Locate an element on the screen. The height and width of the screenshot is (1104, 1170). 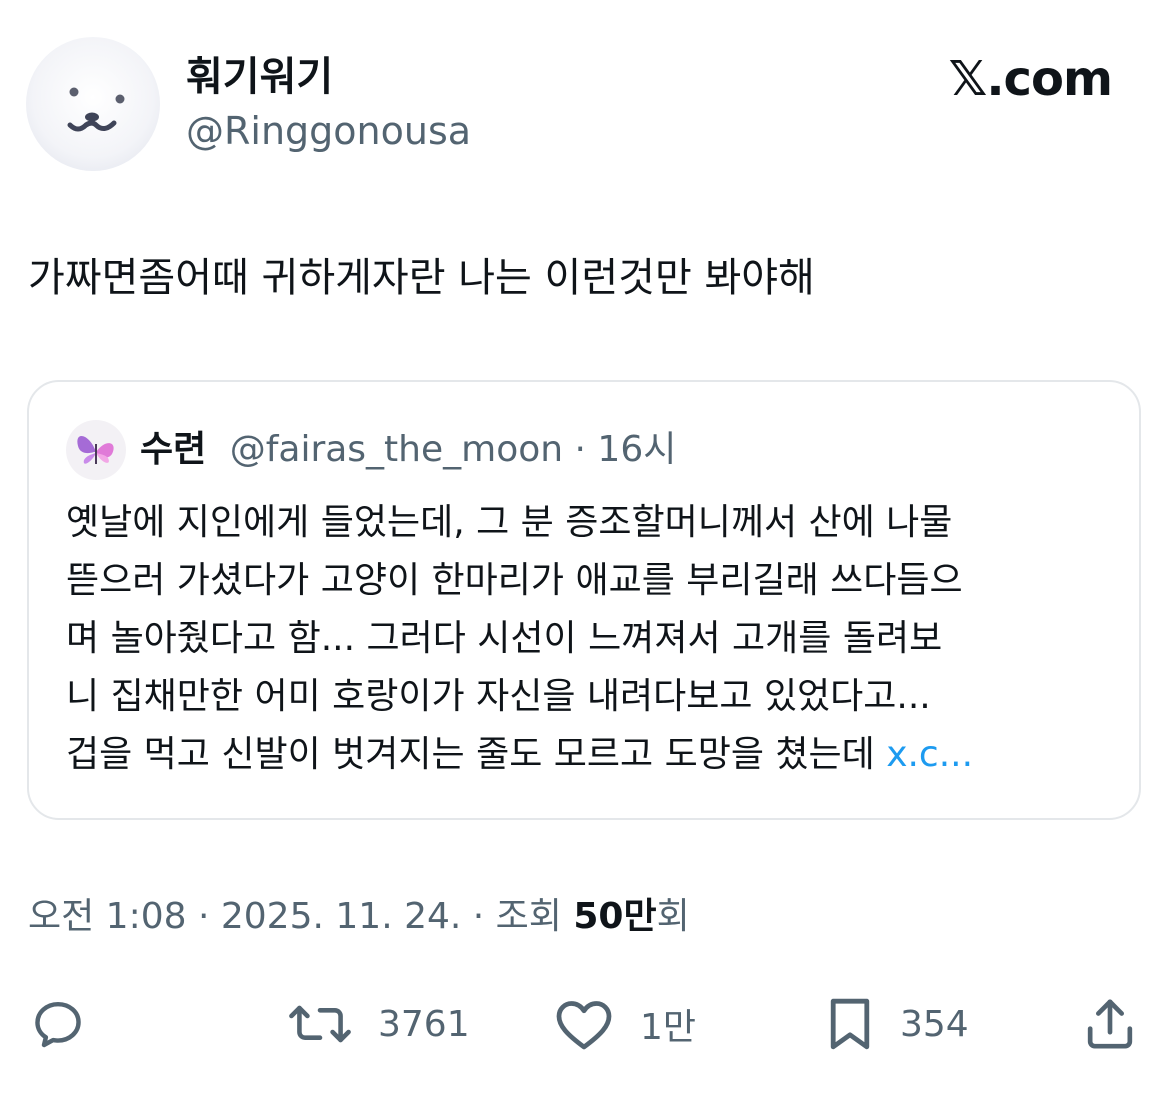
like-count: 1만 is located at coordinates (668, 1027).